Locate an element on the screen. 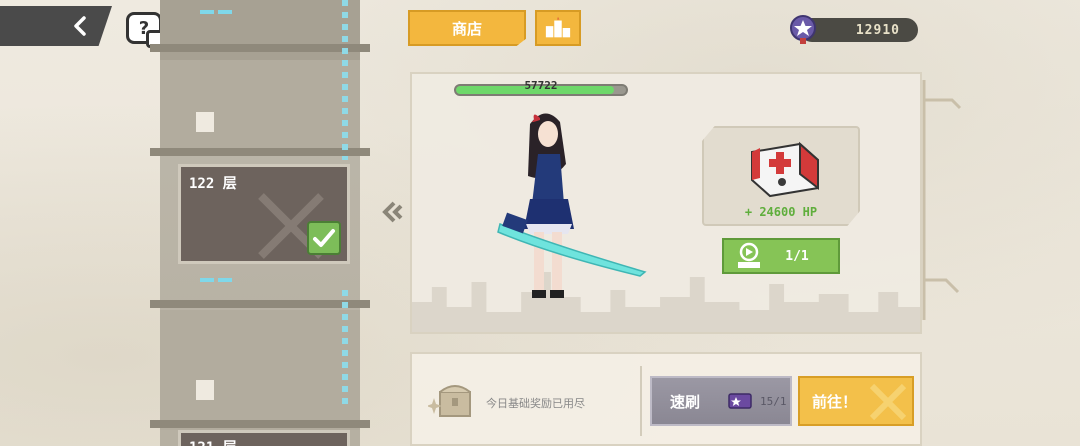 The image size is (1080, 446). floor-label-next: 121 层 is located at coordinates (213, 441).